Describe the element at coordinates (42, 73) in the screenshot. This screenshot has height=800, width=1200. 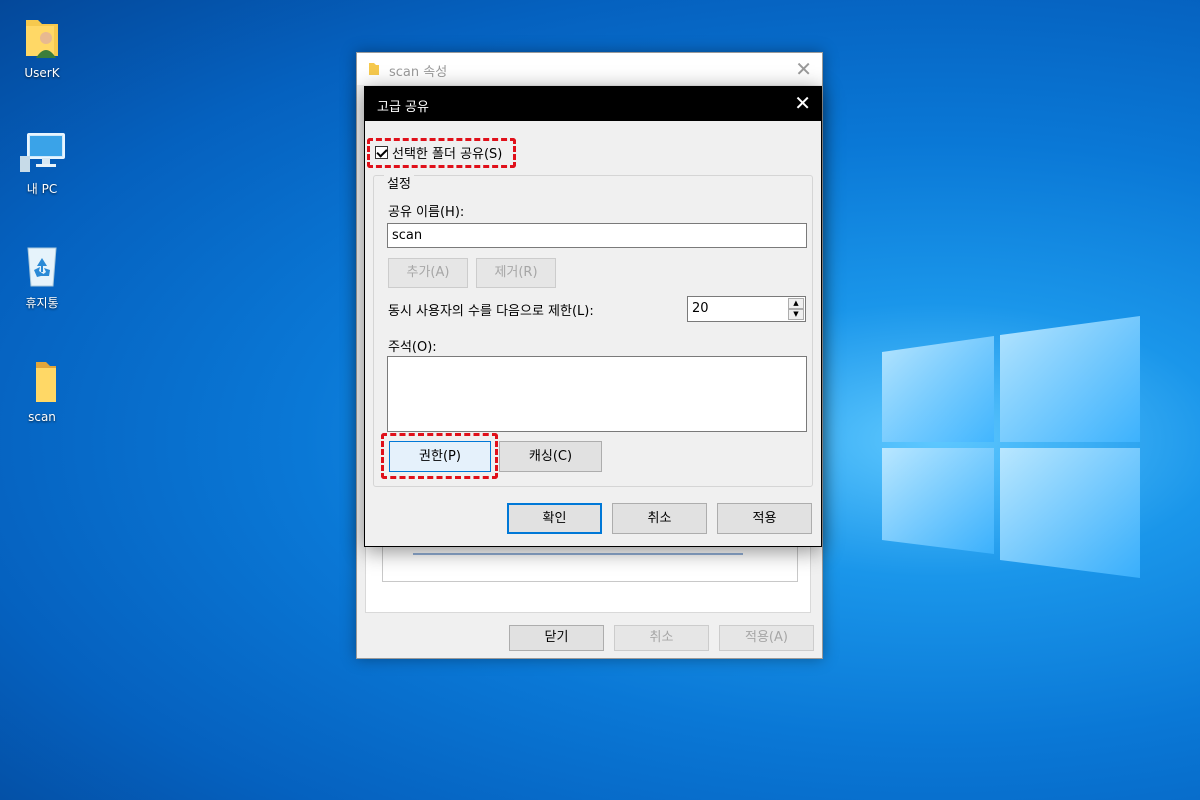
I see `desktop-icon-label: UserK` at that location.